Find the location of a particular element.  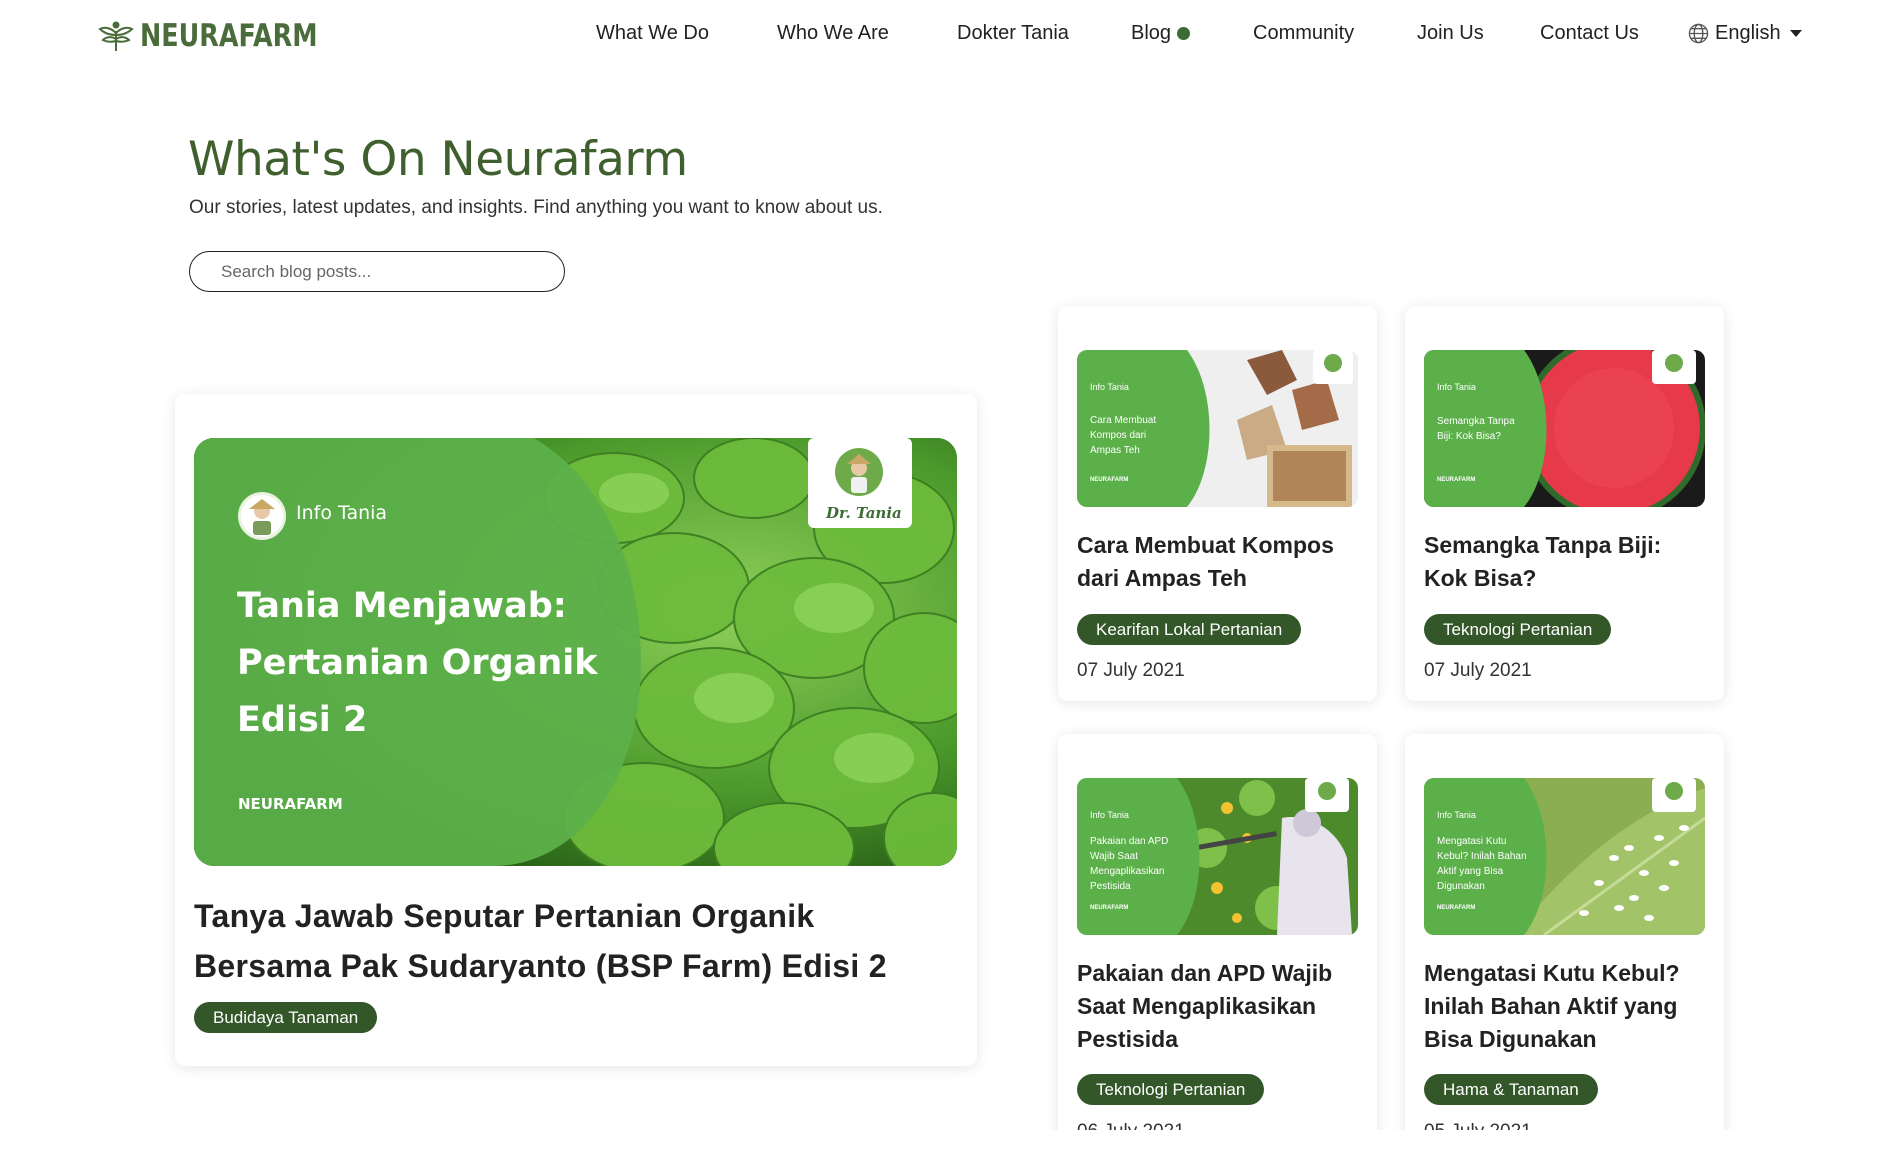

nav-label: Who We Are is located at coordinates (833, 33).